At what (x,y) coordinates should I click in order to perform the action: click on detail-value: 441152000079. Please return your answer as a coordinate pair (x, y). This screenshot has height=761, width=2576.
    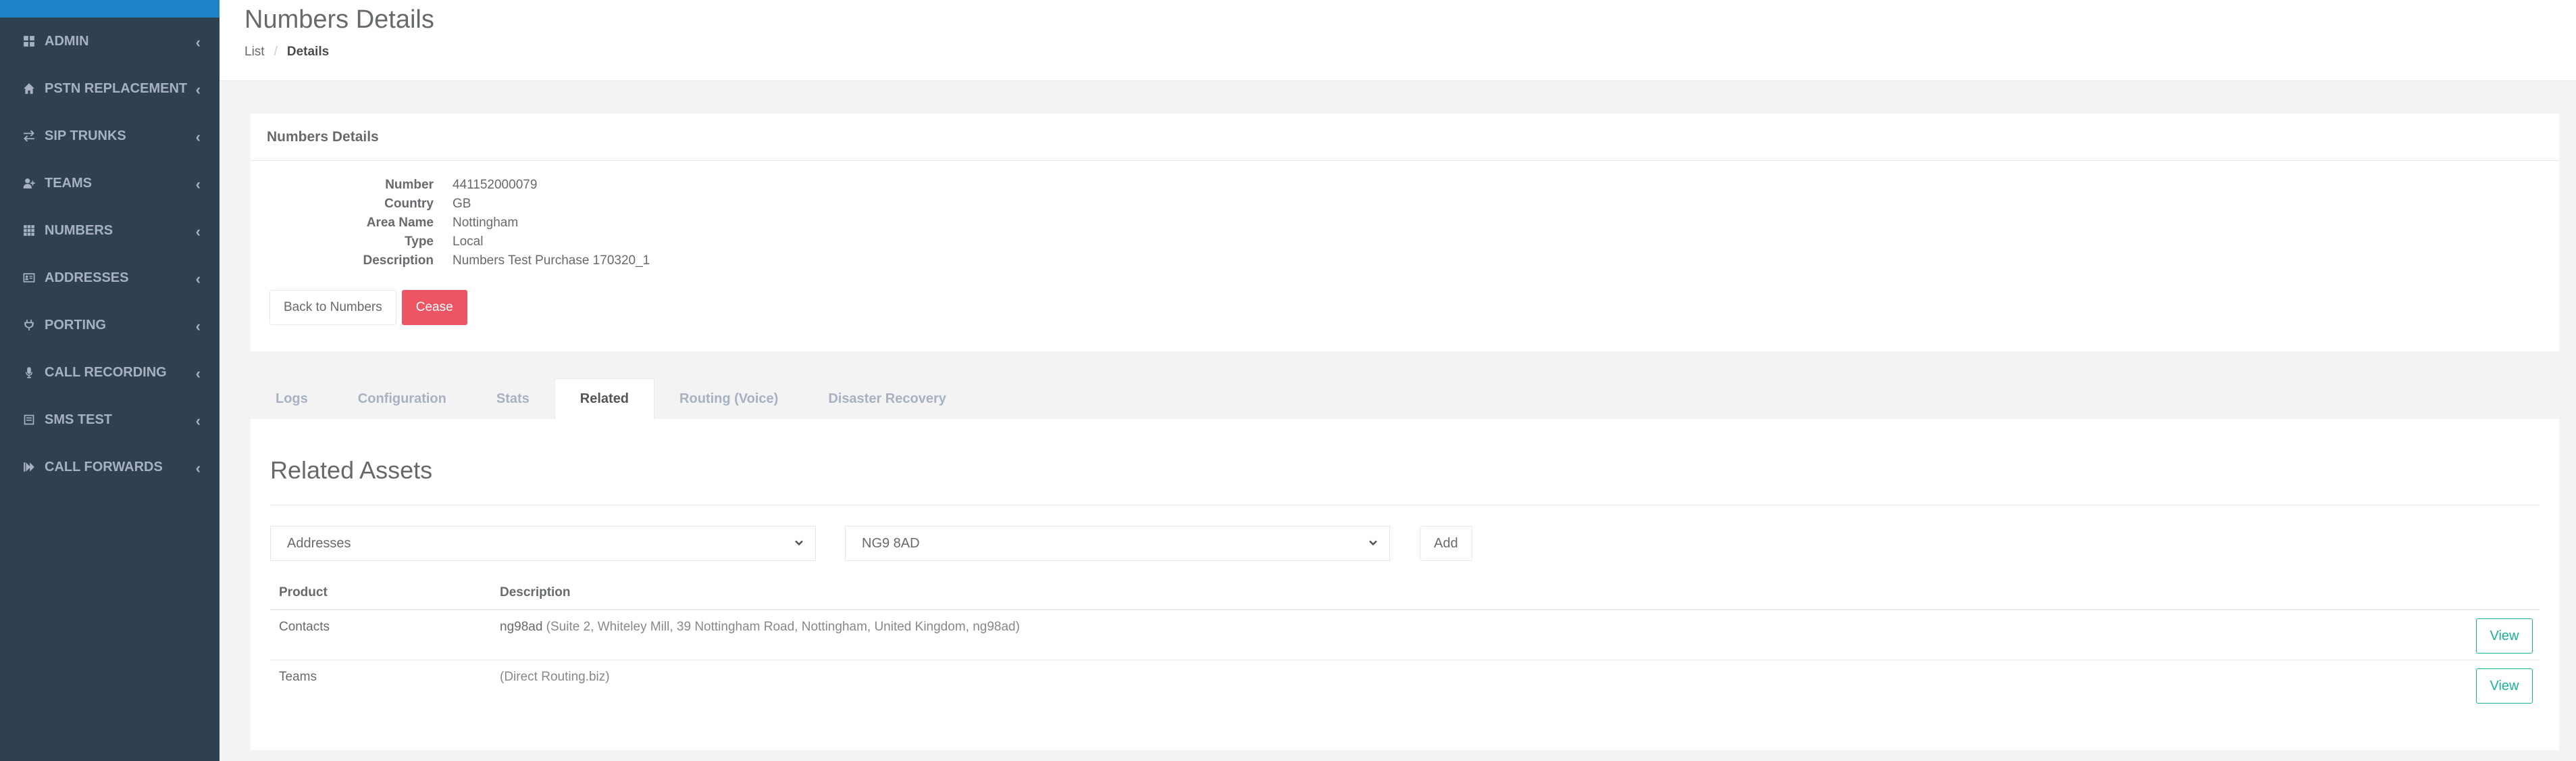
    Looking at the image, I should click on (495, 185).